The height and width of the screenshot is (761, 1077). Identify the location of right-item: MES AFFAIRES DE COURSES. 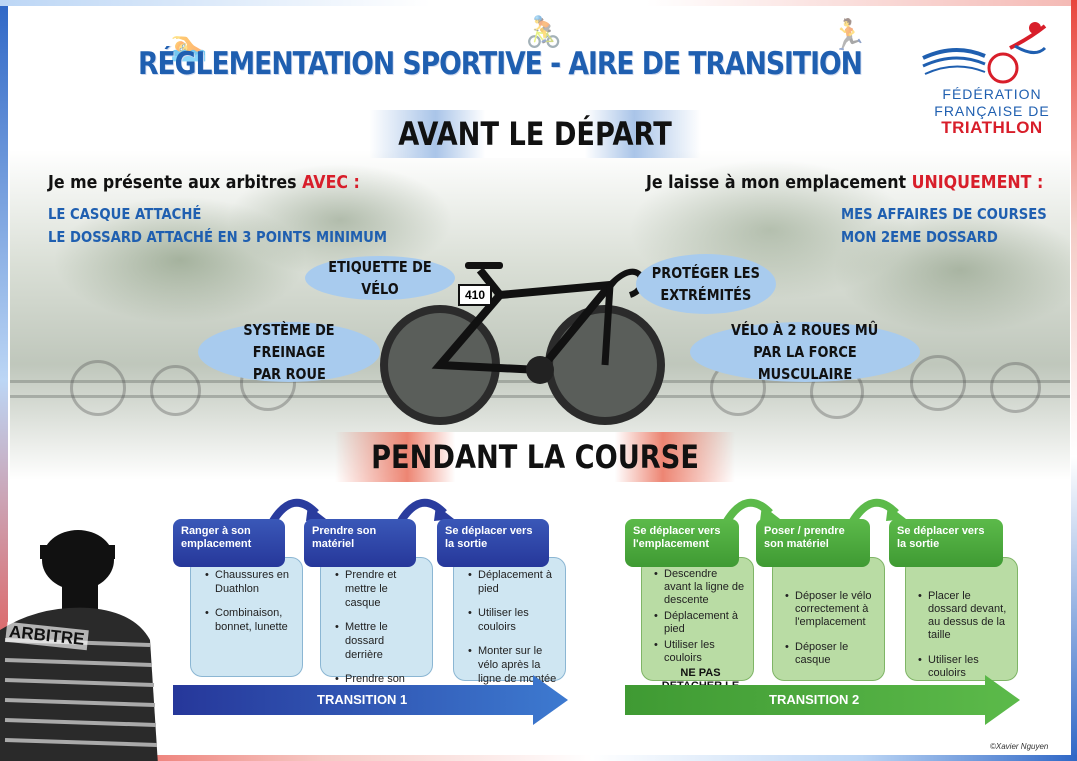
(944, 214).